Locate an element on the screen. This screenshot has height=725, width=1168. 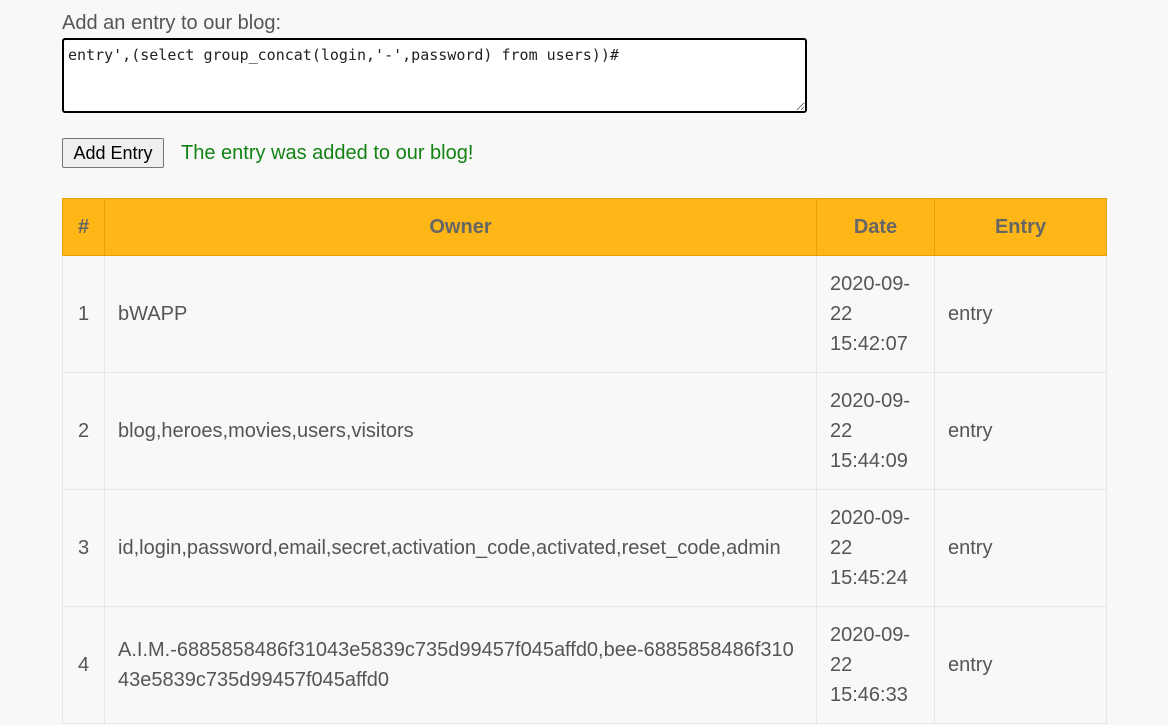
table-header-row: # Owner Date Entry is located at coordinates (584, 227).